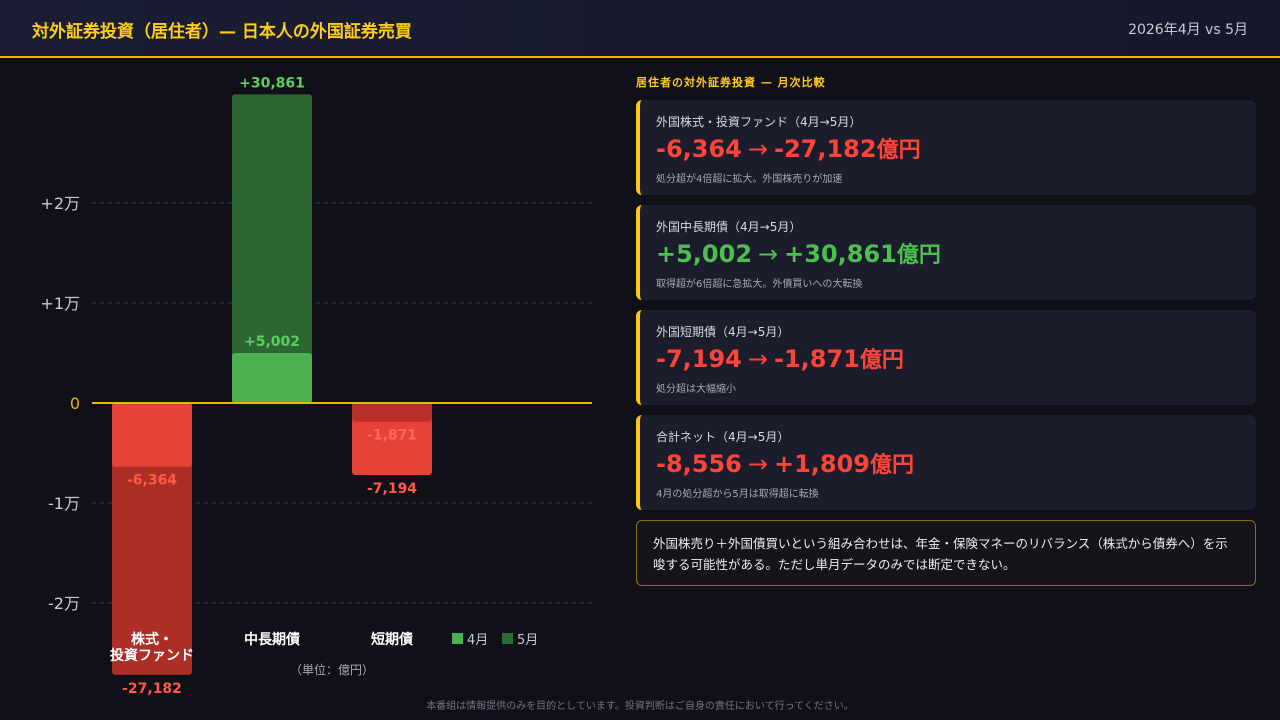 This screenshot has height=720, width=1280. Describe the element at coordinates (392, 639) in the screenshot. I see `category-label: 短期債` at that location.